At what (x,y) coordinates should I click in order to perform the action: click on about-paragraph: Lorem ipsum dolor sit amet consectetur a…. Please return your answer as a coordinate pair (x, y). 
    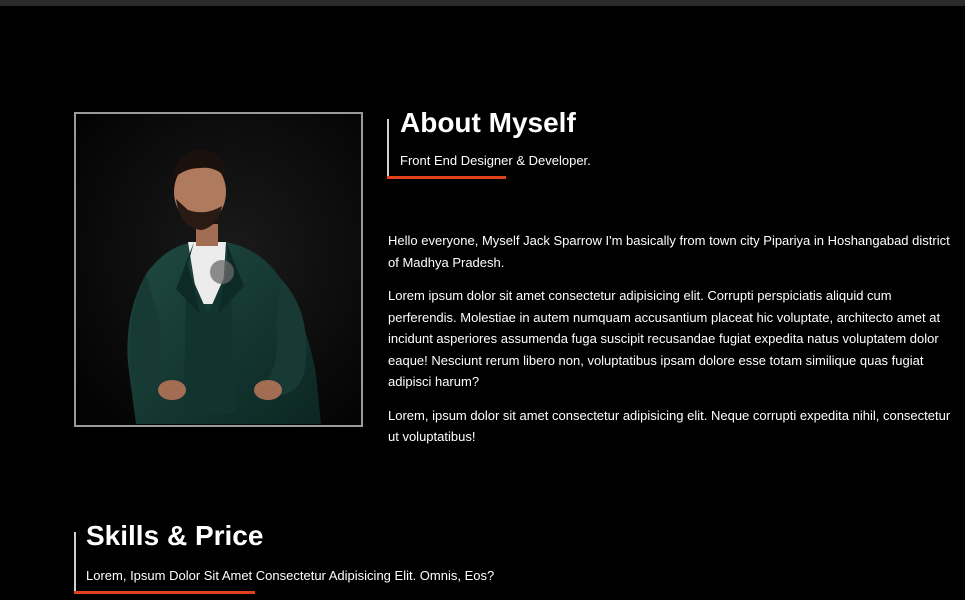
    Looking at the image, I should click on (664, 338).